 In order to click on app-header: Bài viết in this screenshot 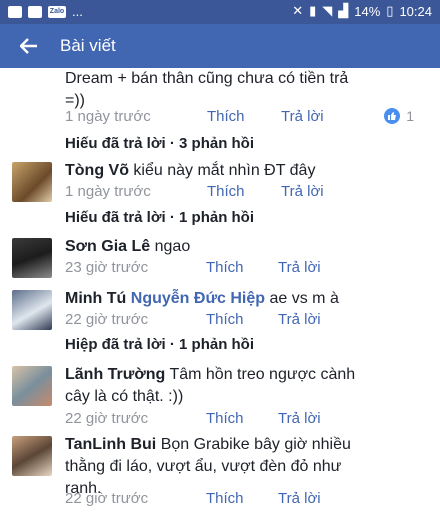, I will do `click(220, 46)`.